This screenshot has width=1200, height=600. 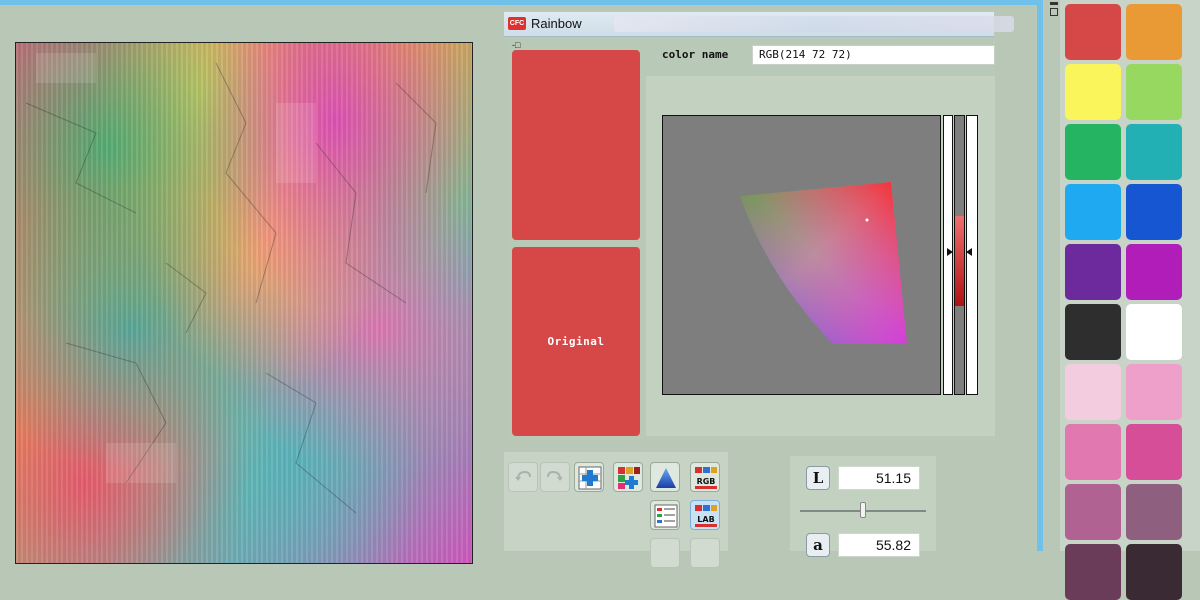 What do you see at coordinates (576, 145) in the screenshot?
I see `current-color-swatch` at bounding box center [576, 145].